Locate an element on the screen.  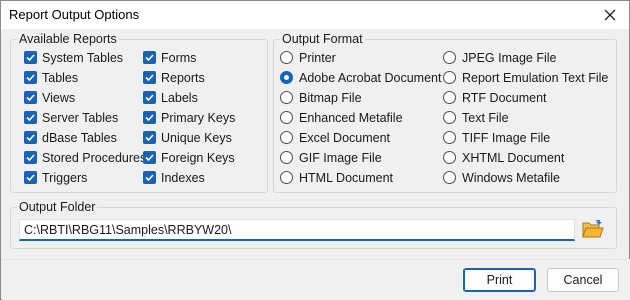
checkbox-label: Views is located at coordinates (59, 97).